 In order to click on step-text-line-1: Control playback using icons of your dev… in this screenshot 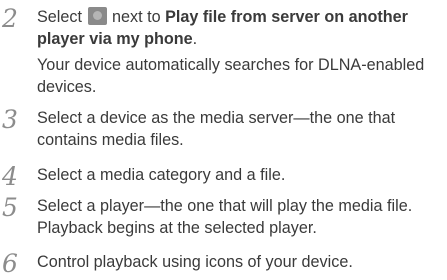, I will do `click(195, 262)`.